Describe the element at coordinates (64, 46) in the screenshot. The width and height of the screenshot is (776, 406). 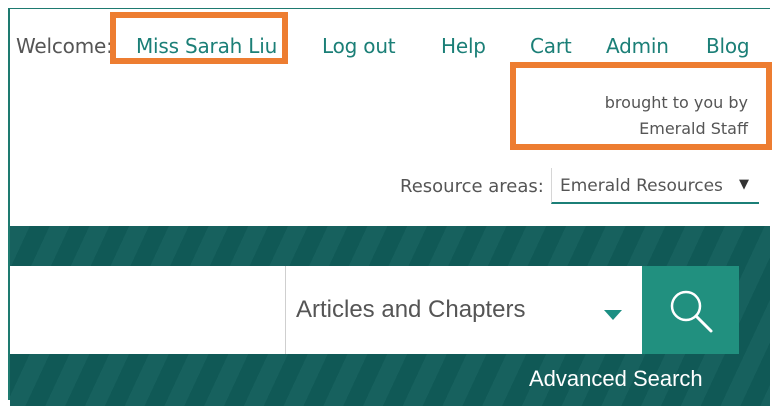
I see `welcome-label: Welcome:` at that location.